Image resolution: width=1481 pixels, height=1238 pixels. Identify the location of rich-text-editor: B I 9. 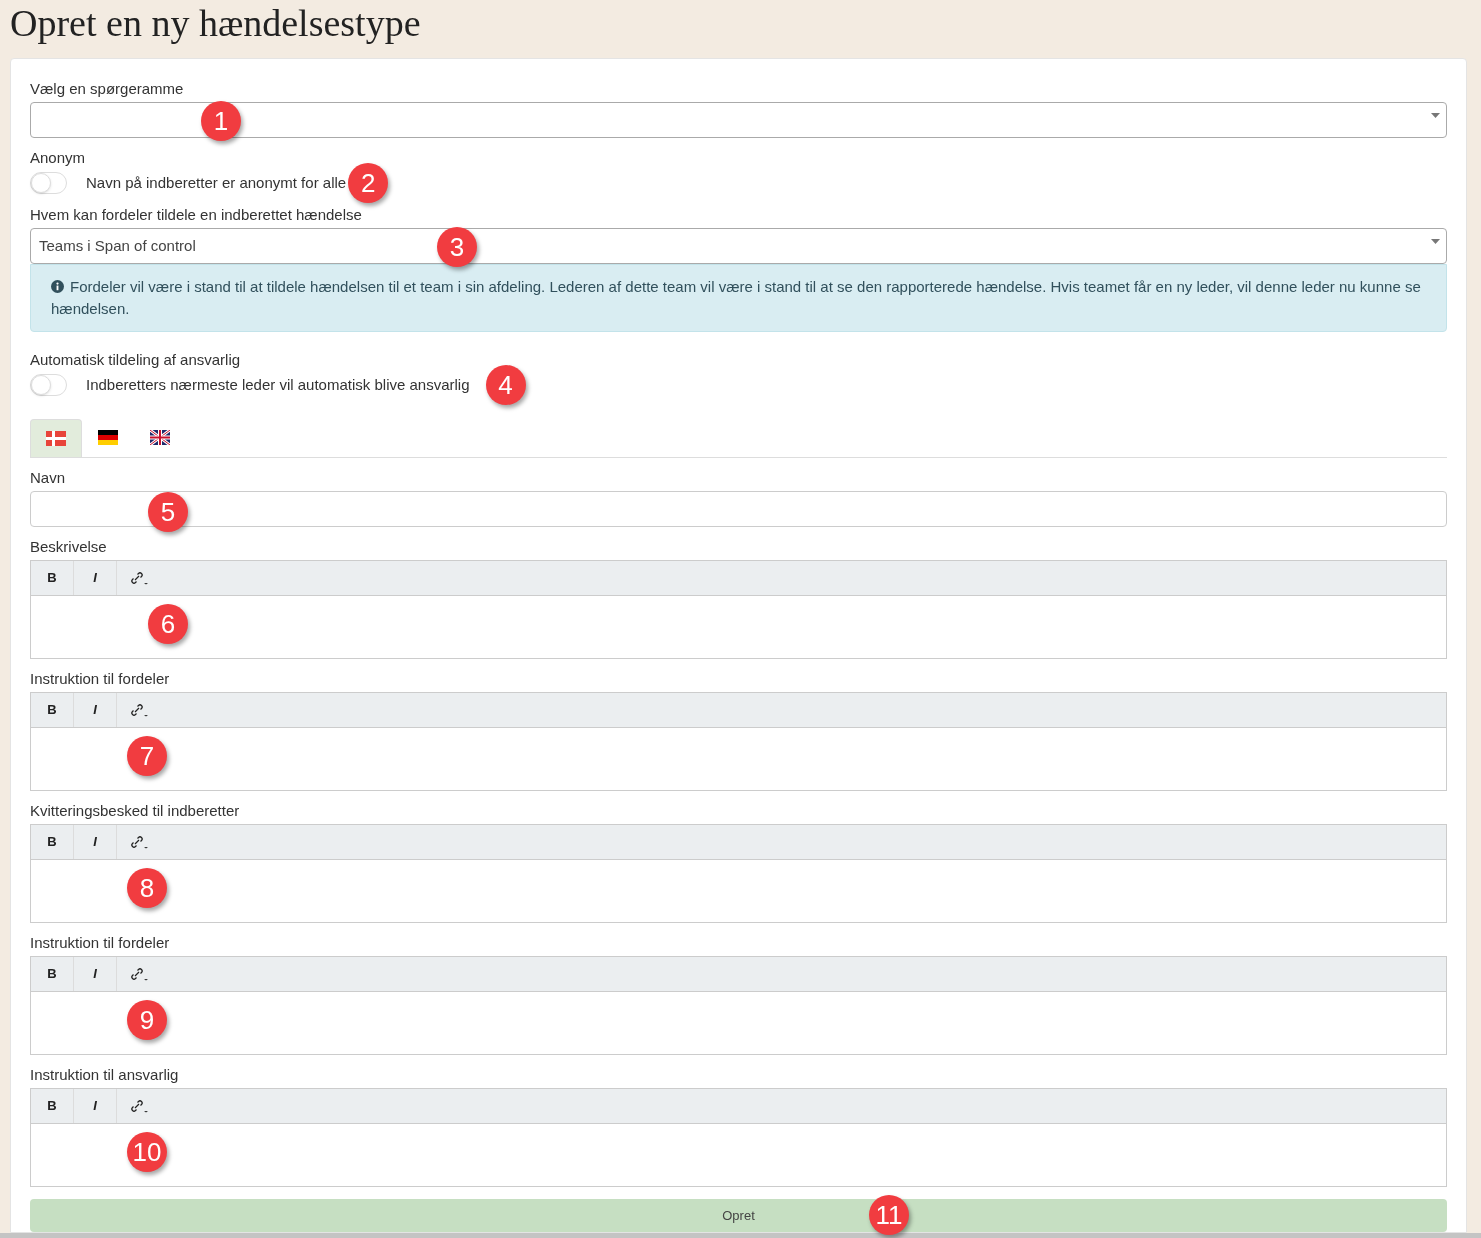
(738, 1005).